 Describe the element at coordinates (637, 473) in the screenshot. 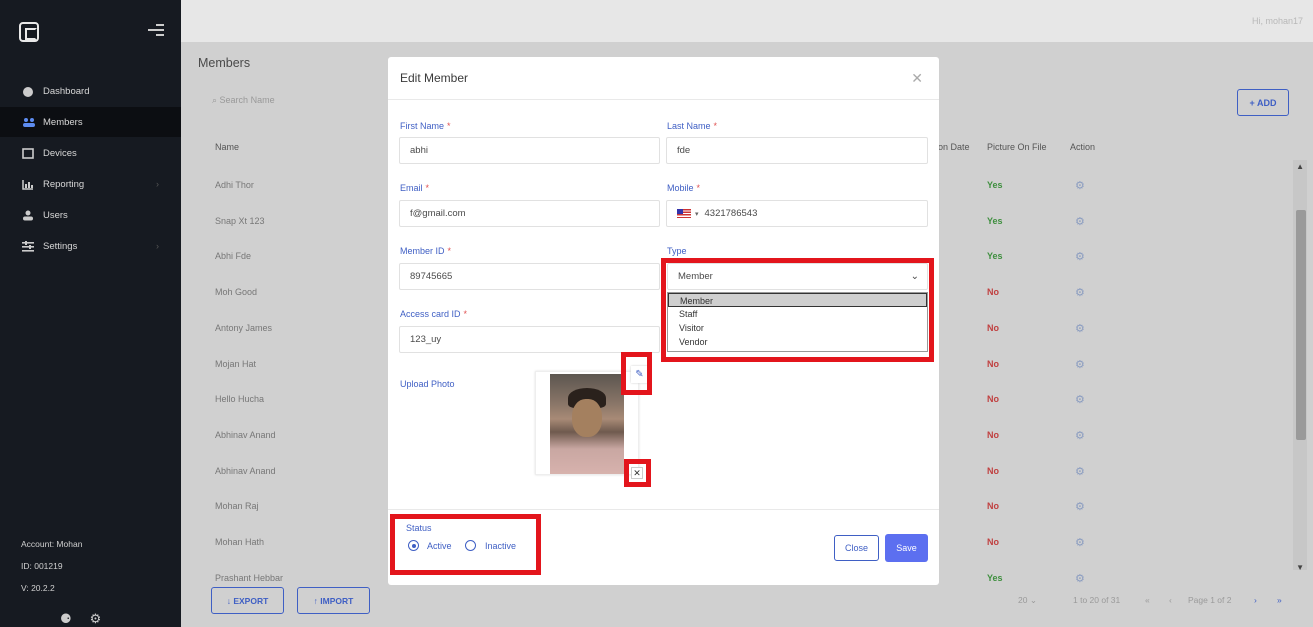

I see `highlight-delete-photo` at that location.